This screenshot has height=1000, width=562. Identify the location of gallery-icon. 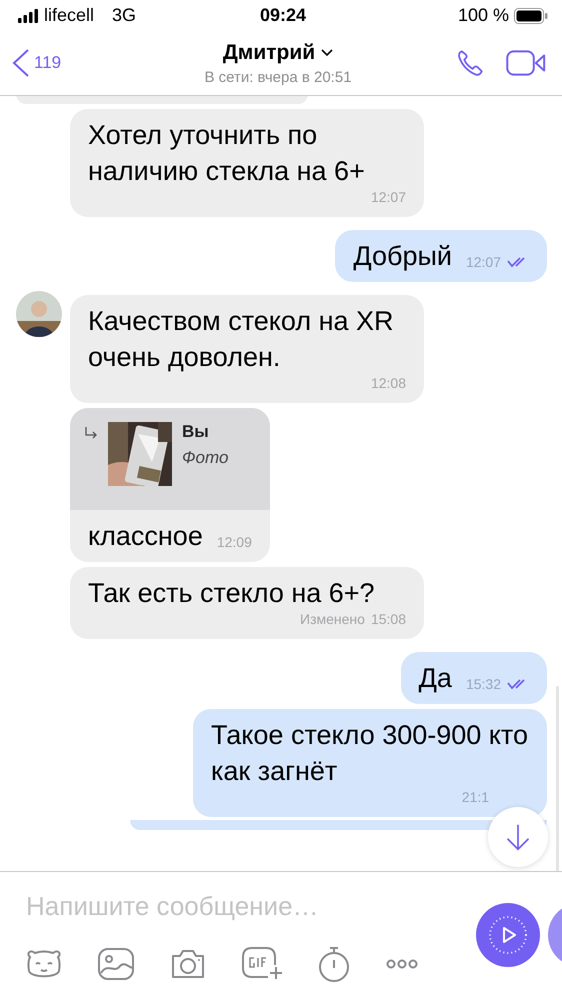
(116, 964).